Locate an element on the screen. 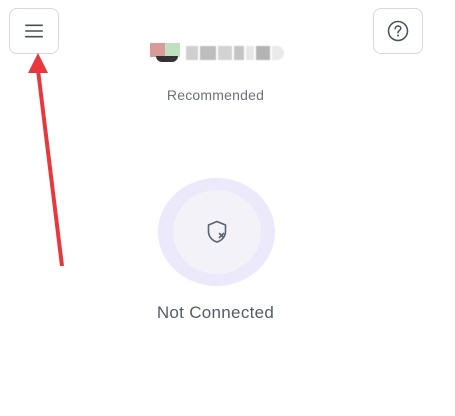 The image size is (455, 416). hamburger-menu-icon is located at coordinates (34, 31).